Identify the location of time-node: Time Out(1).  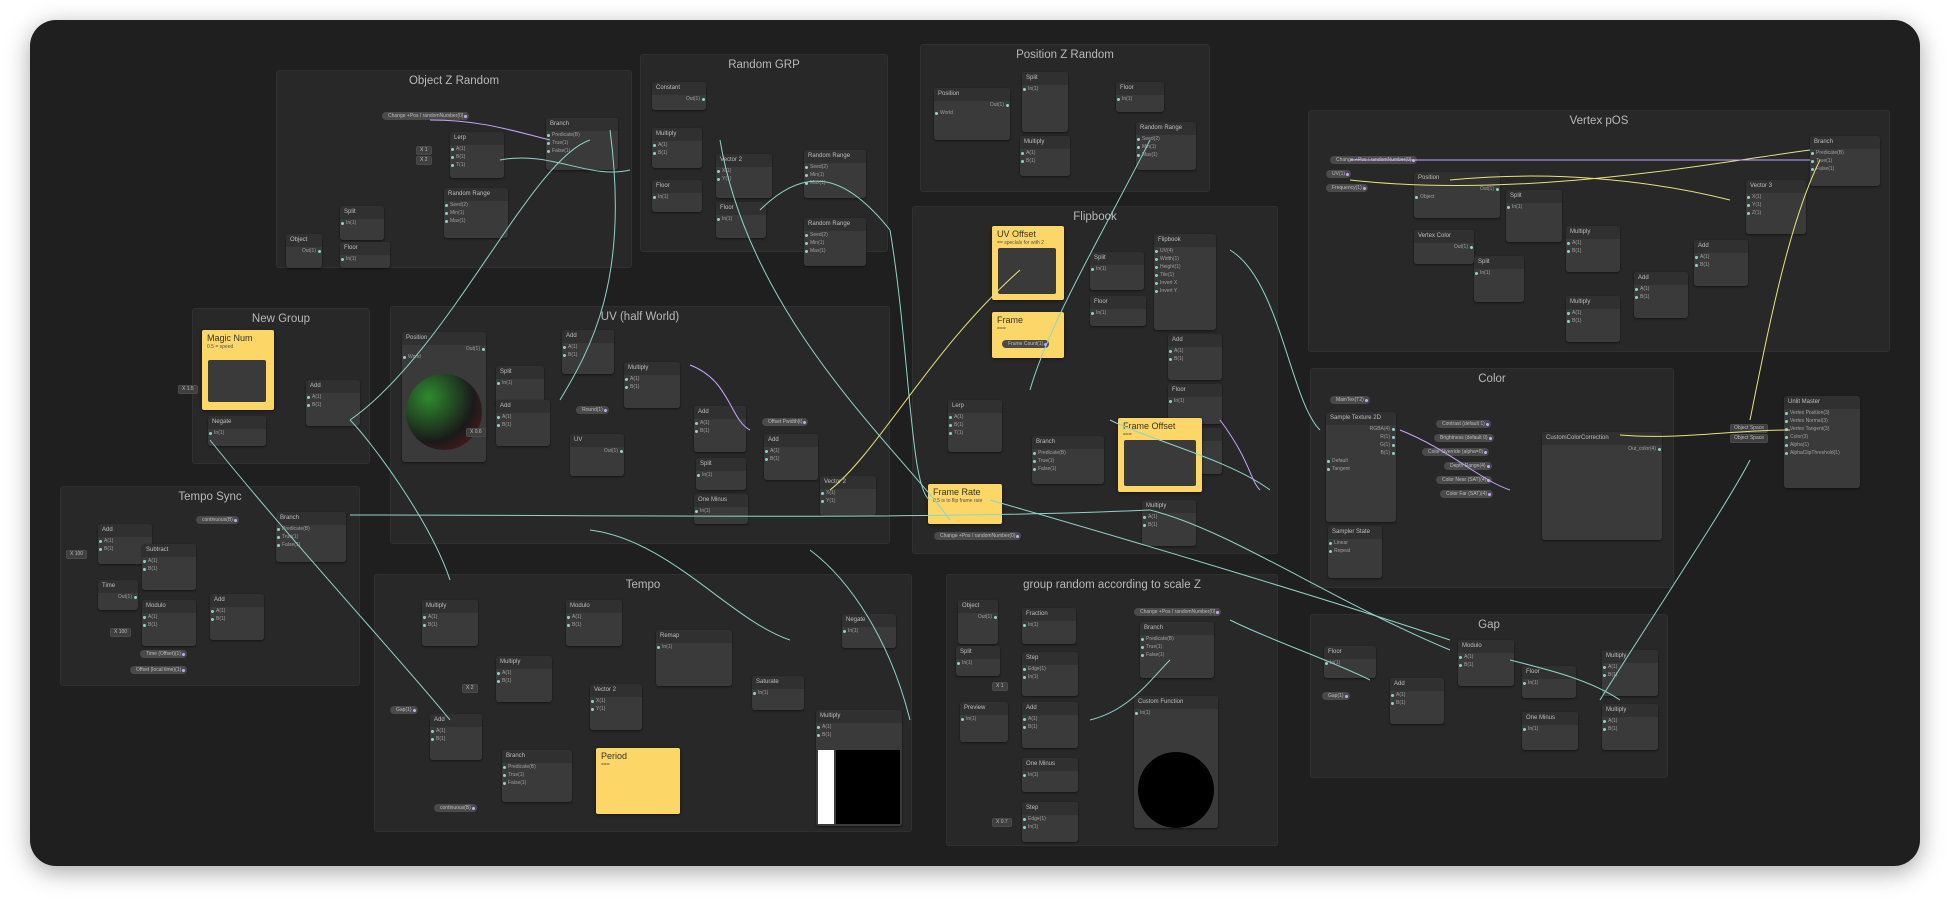
(118, 595).